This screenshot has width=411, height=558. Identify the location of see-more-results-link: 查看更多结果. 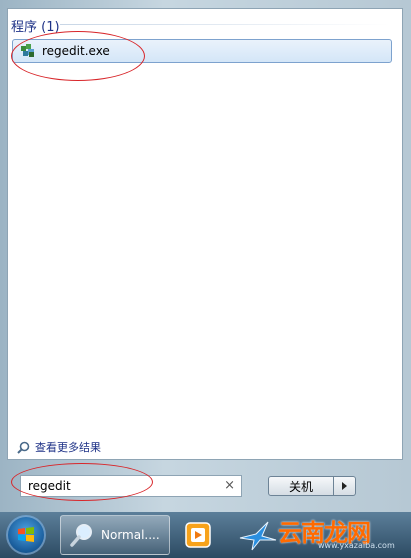
(59, 447).